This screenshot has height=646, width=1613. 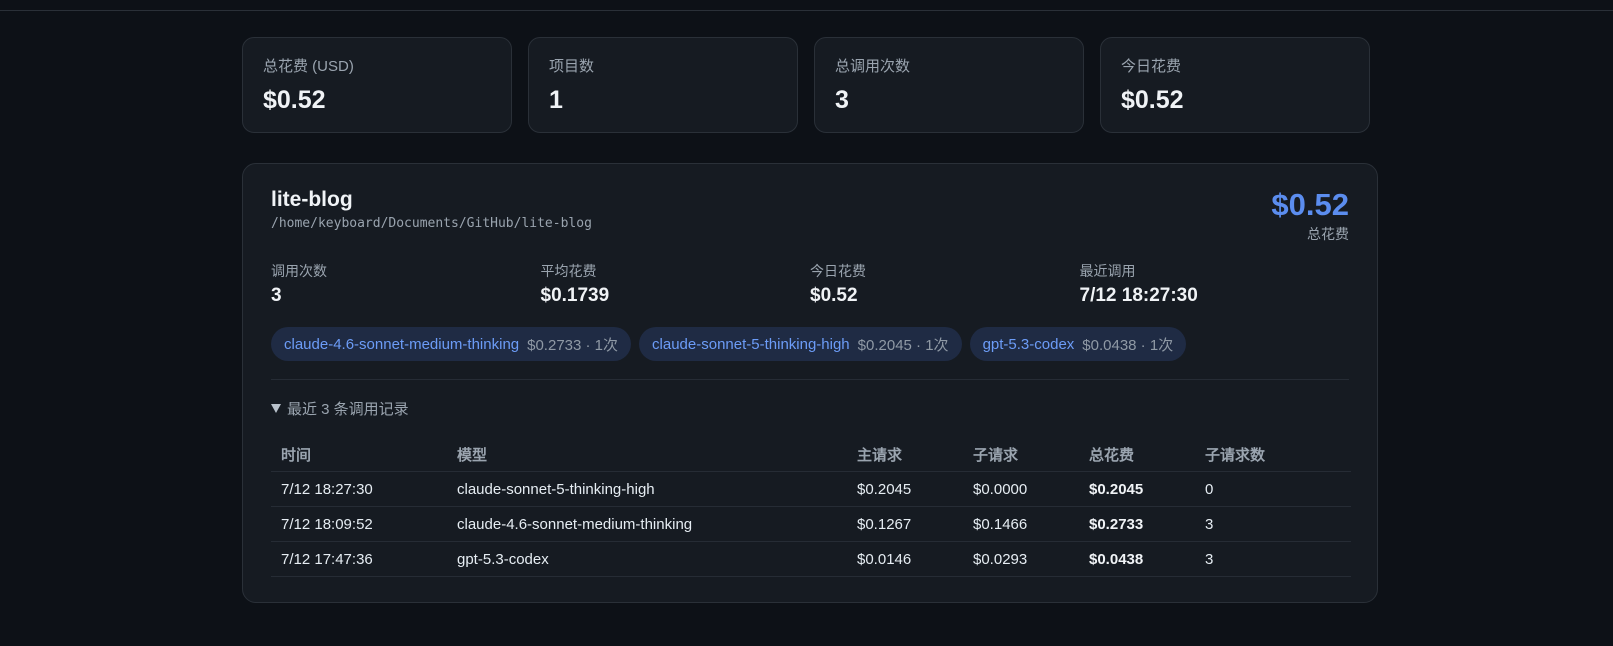 I want to click on metric-value: 3, so click(x=276, y=295).